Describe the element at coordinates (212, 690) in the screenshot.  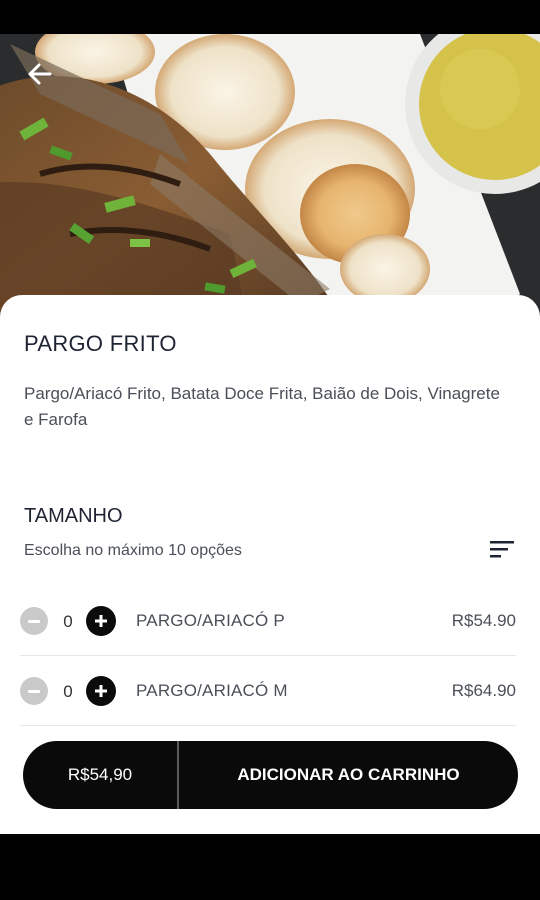
I see `option-name: PARGO/ARIACÓ M` at that location.